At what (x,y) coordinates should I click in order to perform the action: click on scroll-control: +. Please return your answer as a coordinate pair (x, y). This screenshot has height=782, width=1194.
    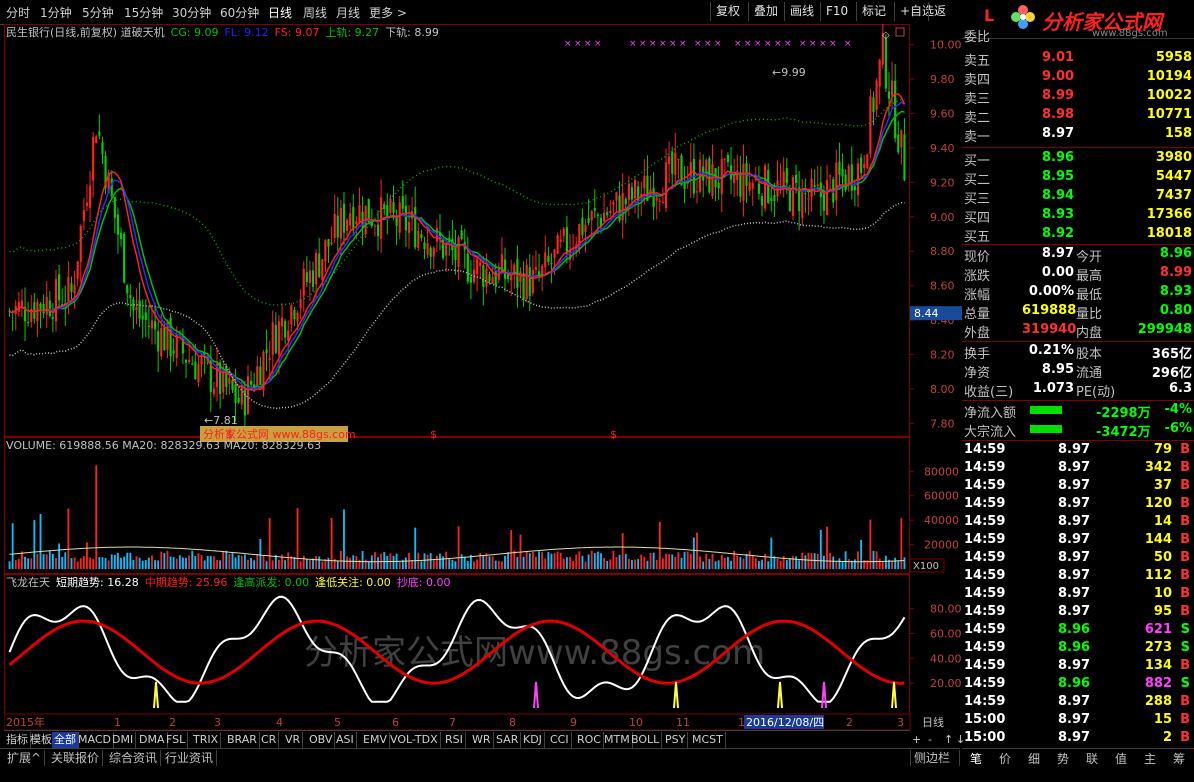
    Looking at the image, I should click on (916, 740).